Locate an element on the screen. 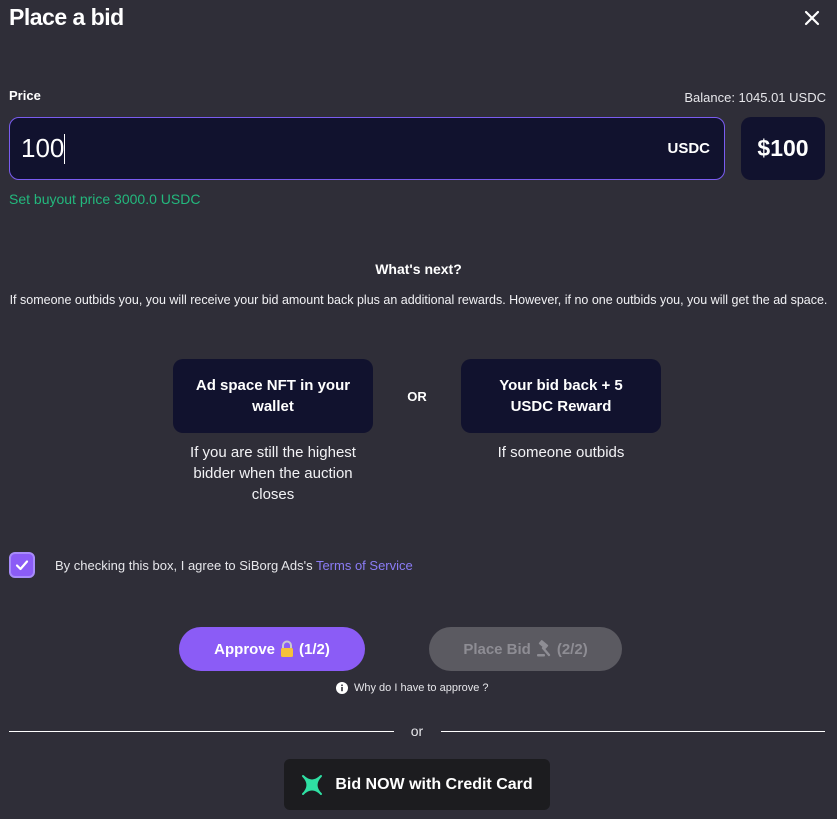 The height and width of the screenshot is (819, 837). or-label: OR is located at coordinates (417, 396).